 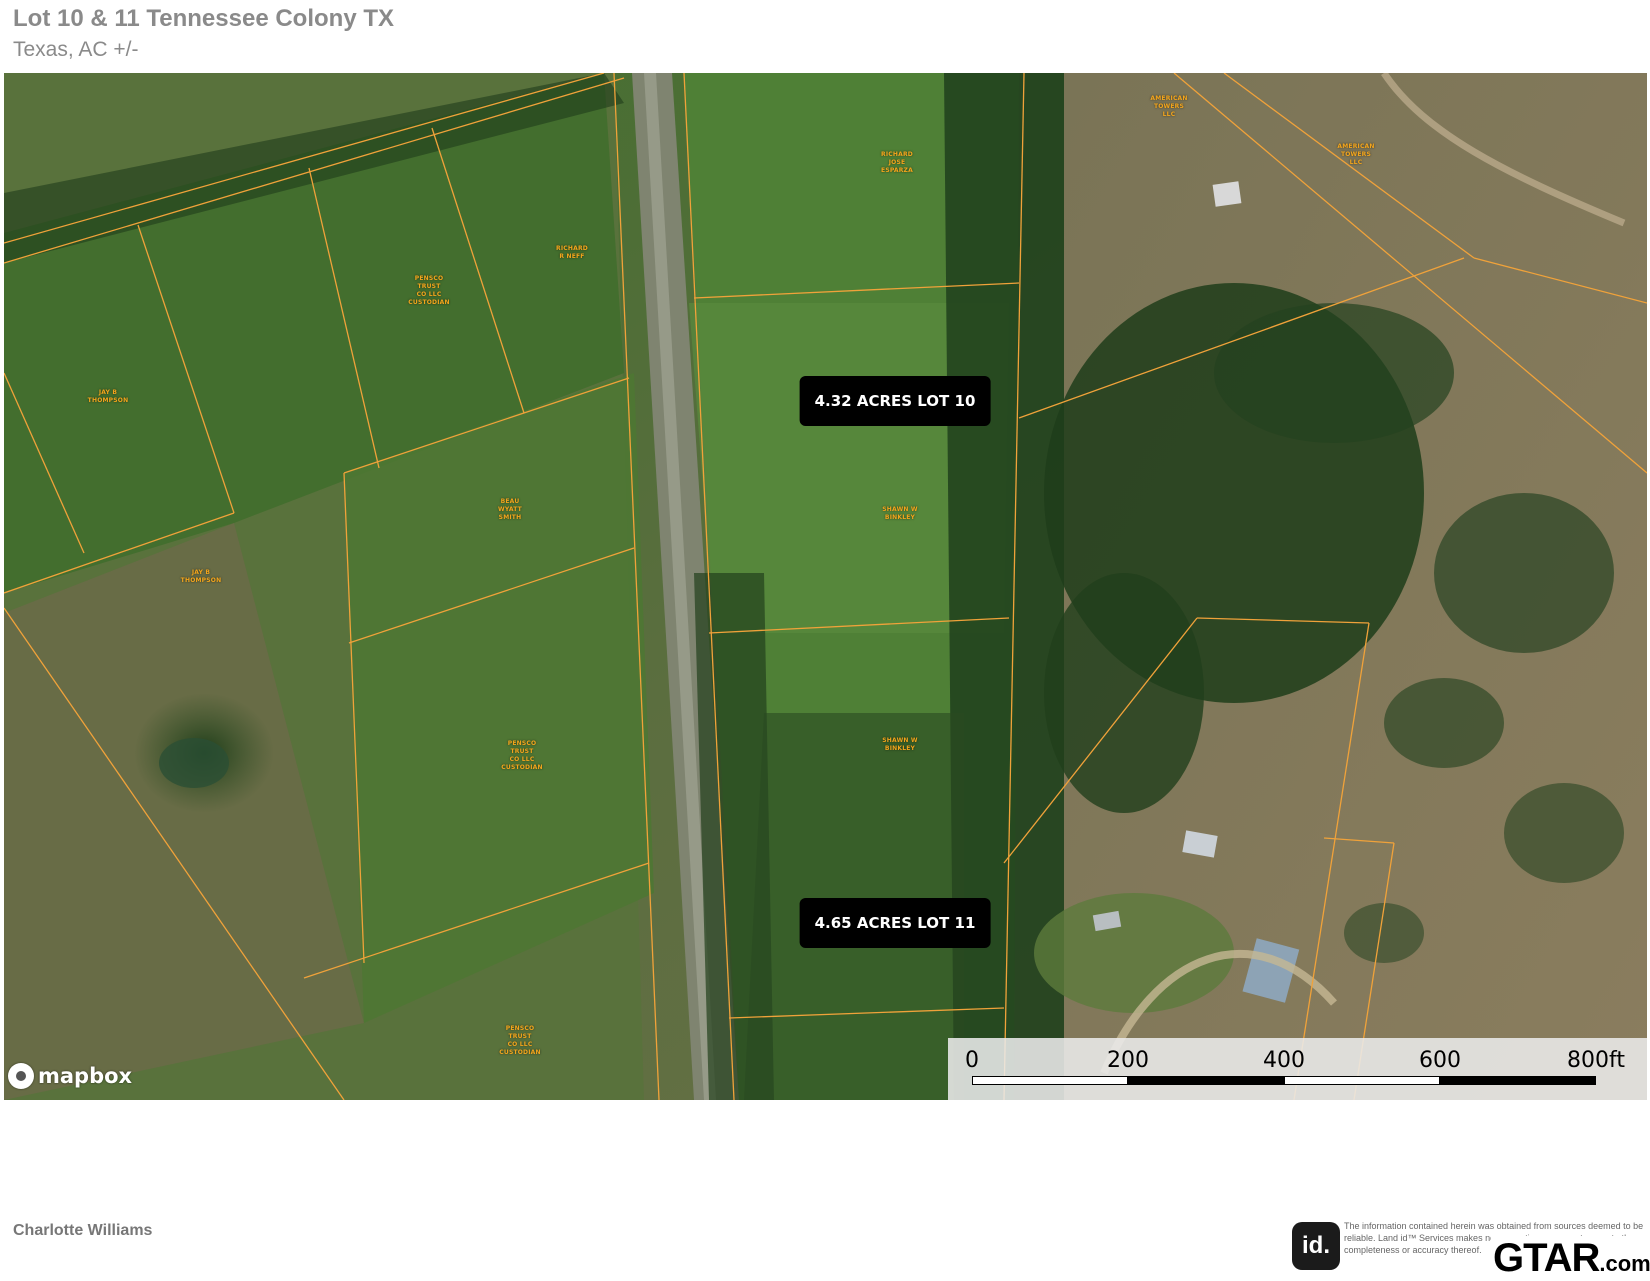 What do you see at coordinates (895, 923) in the screenshot?
I see `lot-11-label: 4.65 ACRES LOT 11` at bounding box center [895, 923].